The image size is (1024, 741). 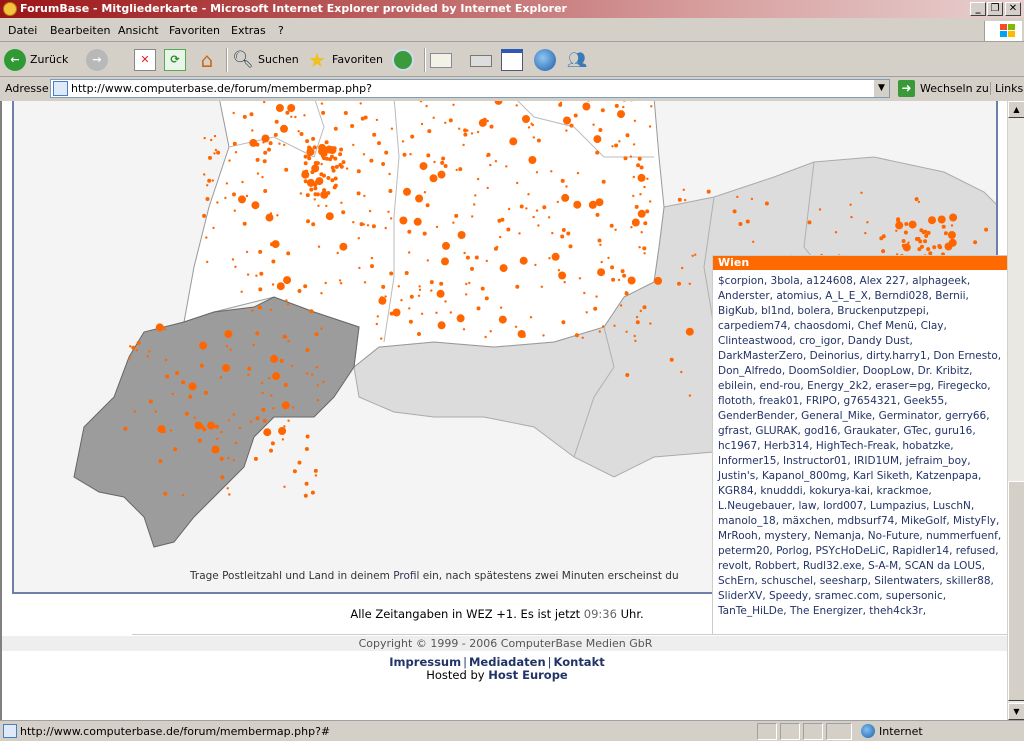 I want to click on favorites-button: ★ Favoriten, so click(x=345, y=60).